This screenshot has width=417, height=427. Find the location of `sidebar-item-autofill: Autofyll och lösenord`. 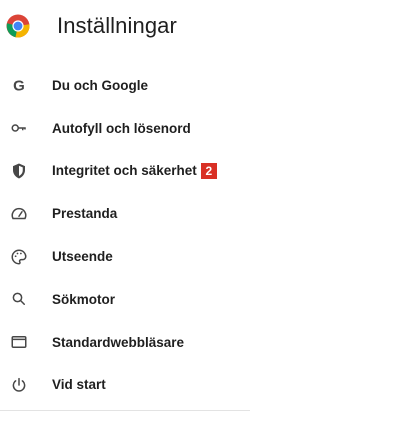

sidebar-item-autofill: Autofyll och lösenord is located at coordinates (150, 128).